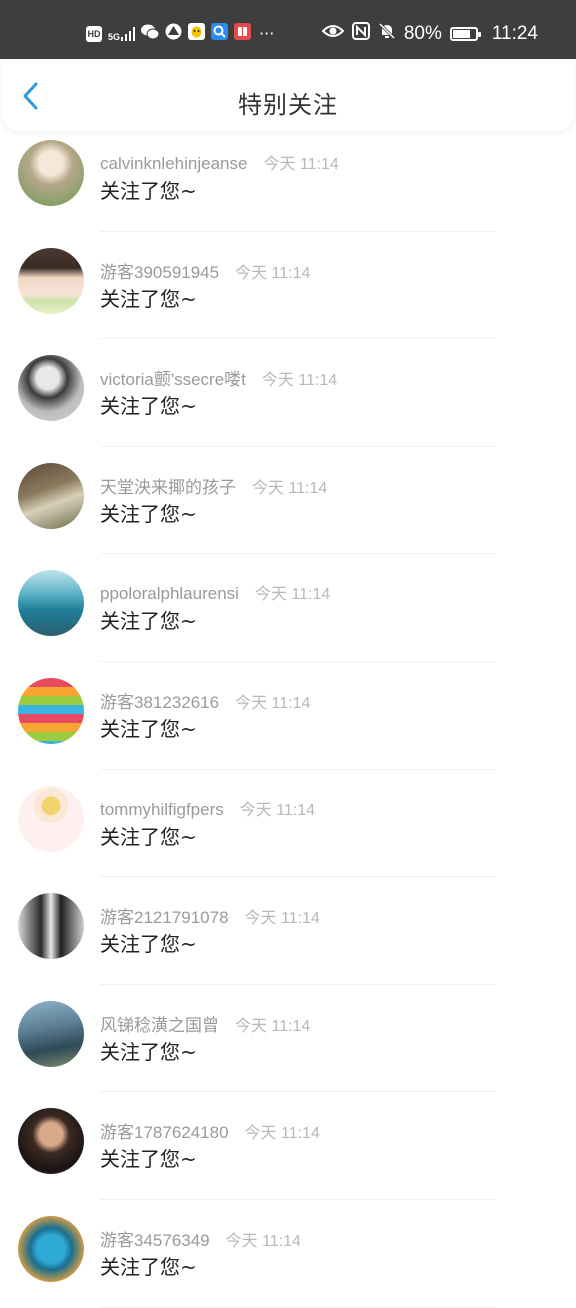 This screenshot has width=576, height=1308. What do you see at coordinates (288, 105) in the screenshot?
I see `page-title: 特别关注` at bounding box center [288, 105].